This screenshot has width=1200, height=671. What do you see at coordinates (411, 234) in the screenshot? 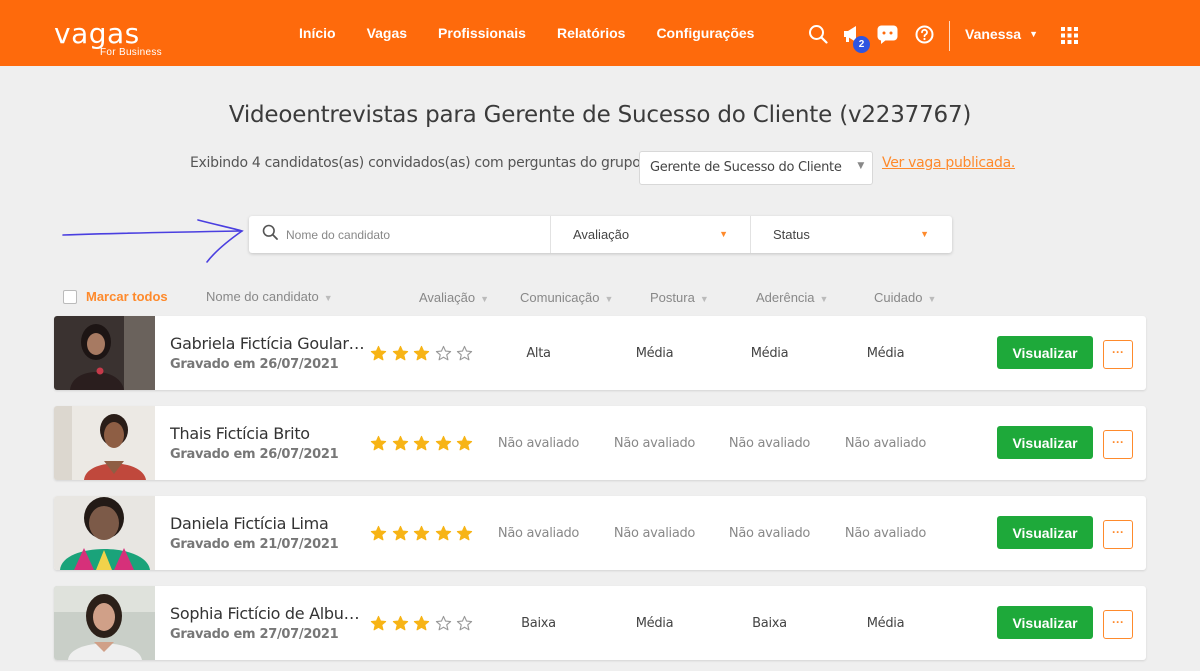
I see `candidate-name-input` at bounding box center [411, 234].